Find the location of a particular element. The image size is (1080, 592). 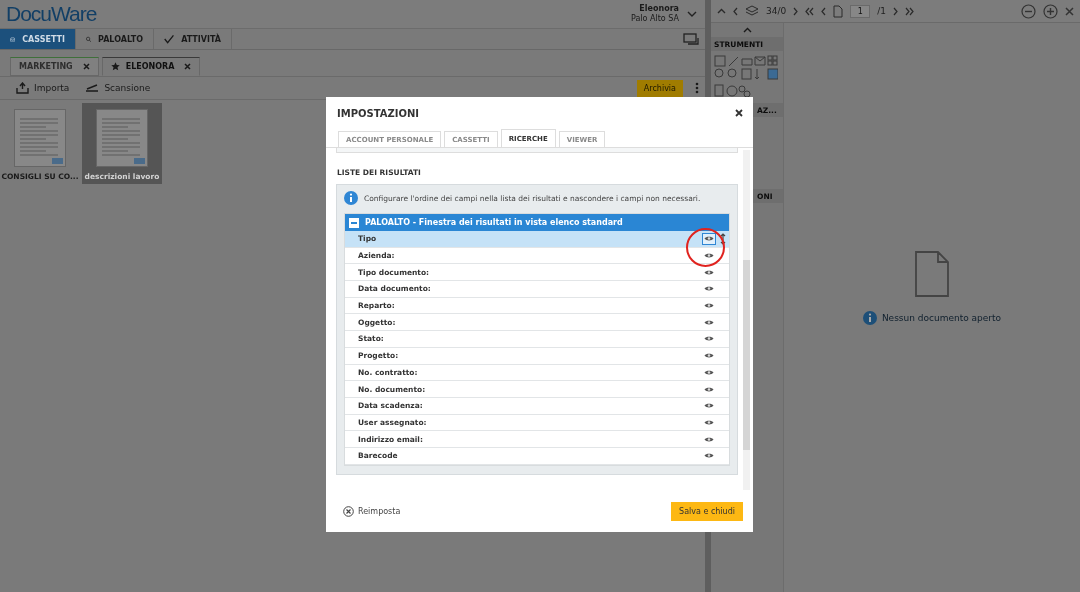

page-icon is located at coordinates (838, 11).